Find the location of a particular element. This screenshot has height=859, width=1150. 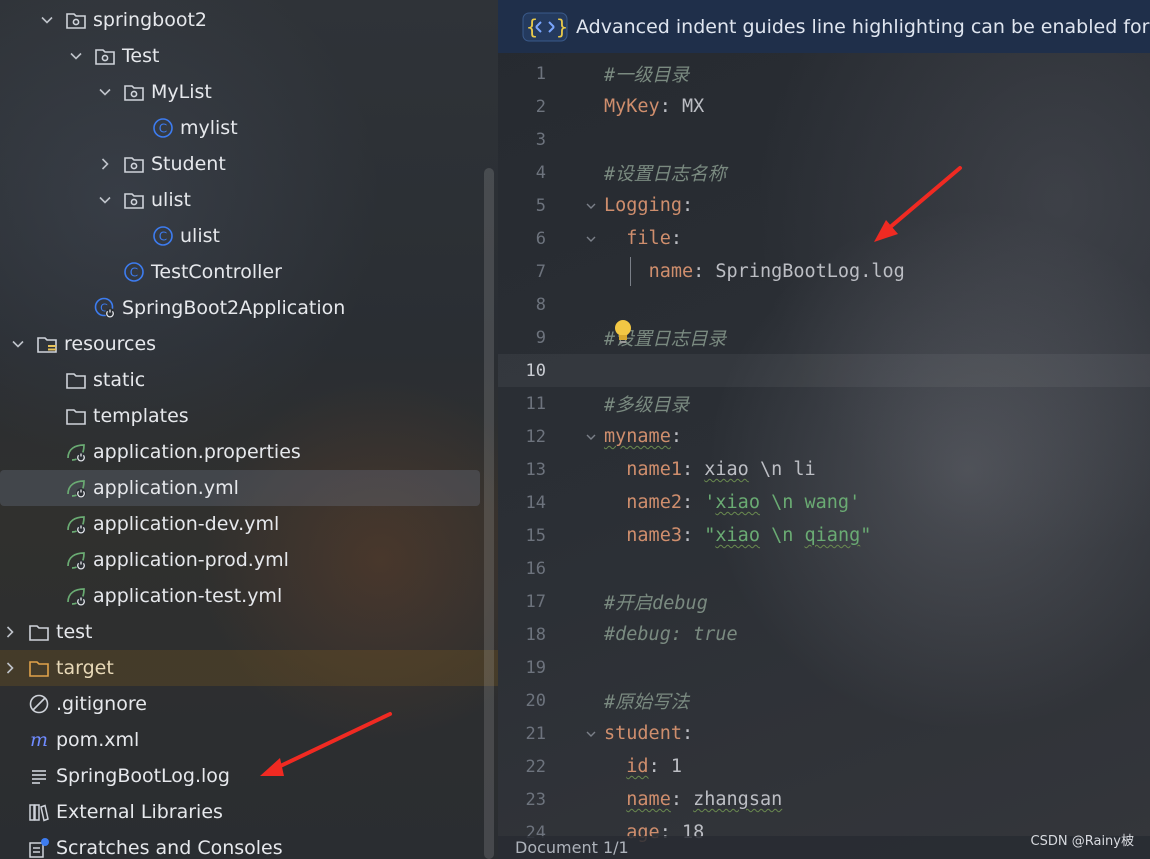

tree-item-scratches-and-consoles: Scratches and Consoles is located at coordinates (240, 844).